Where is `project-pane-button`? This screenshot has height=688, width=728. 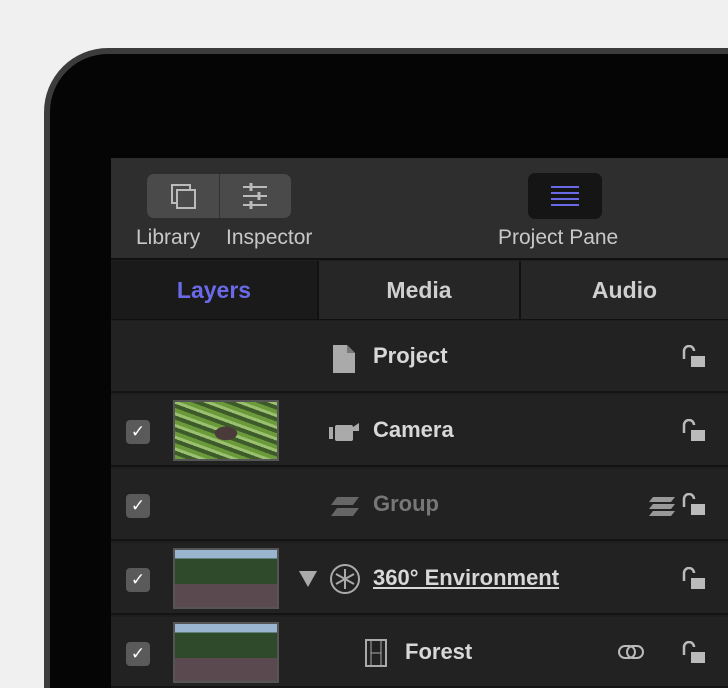 project-pane-button is located at coordinates (565, 196).